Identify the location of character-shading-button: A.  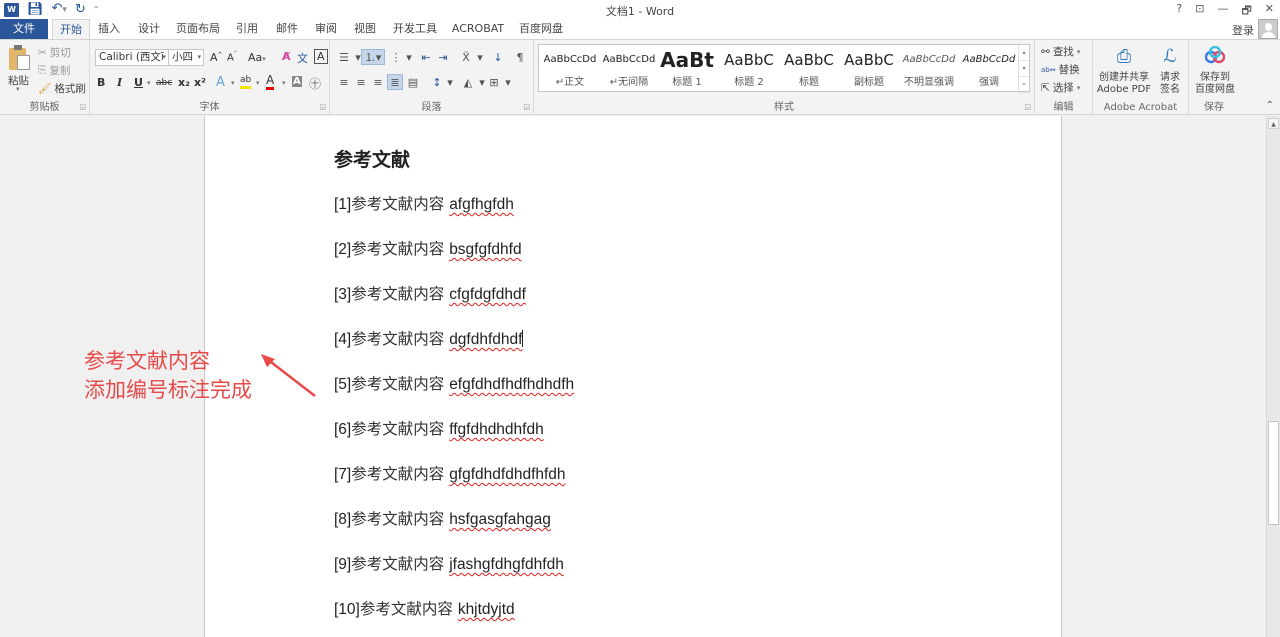
(297, 81).